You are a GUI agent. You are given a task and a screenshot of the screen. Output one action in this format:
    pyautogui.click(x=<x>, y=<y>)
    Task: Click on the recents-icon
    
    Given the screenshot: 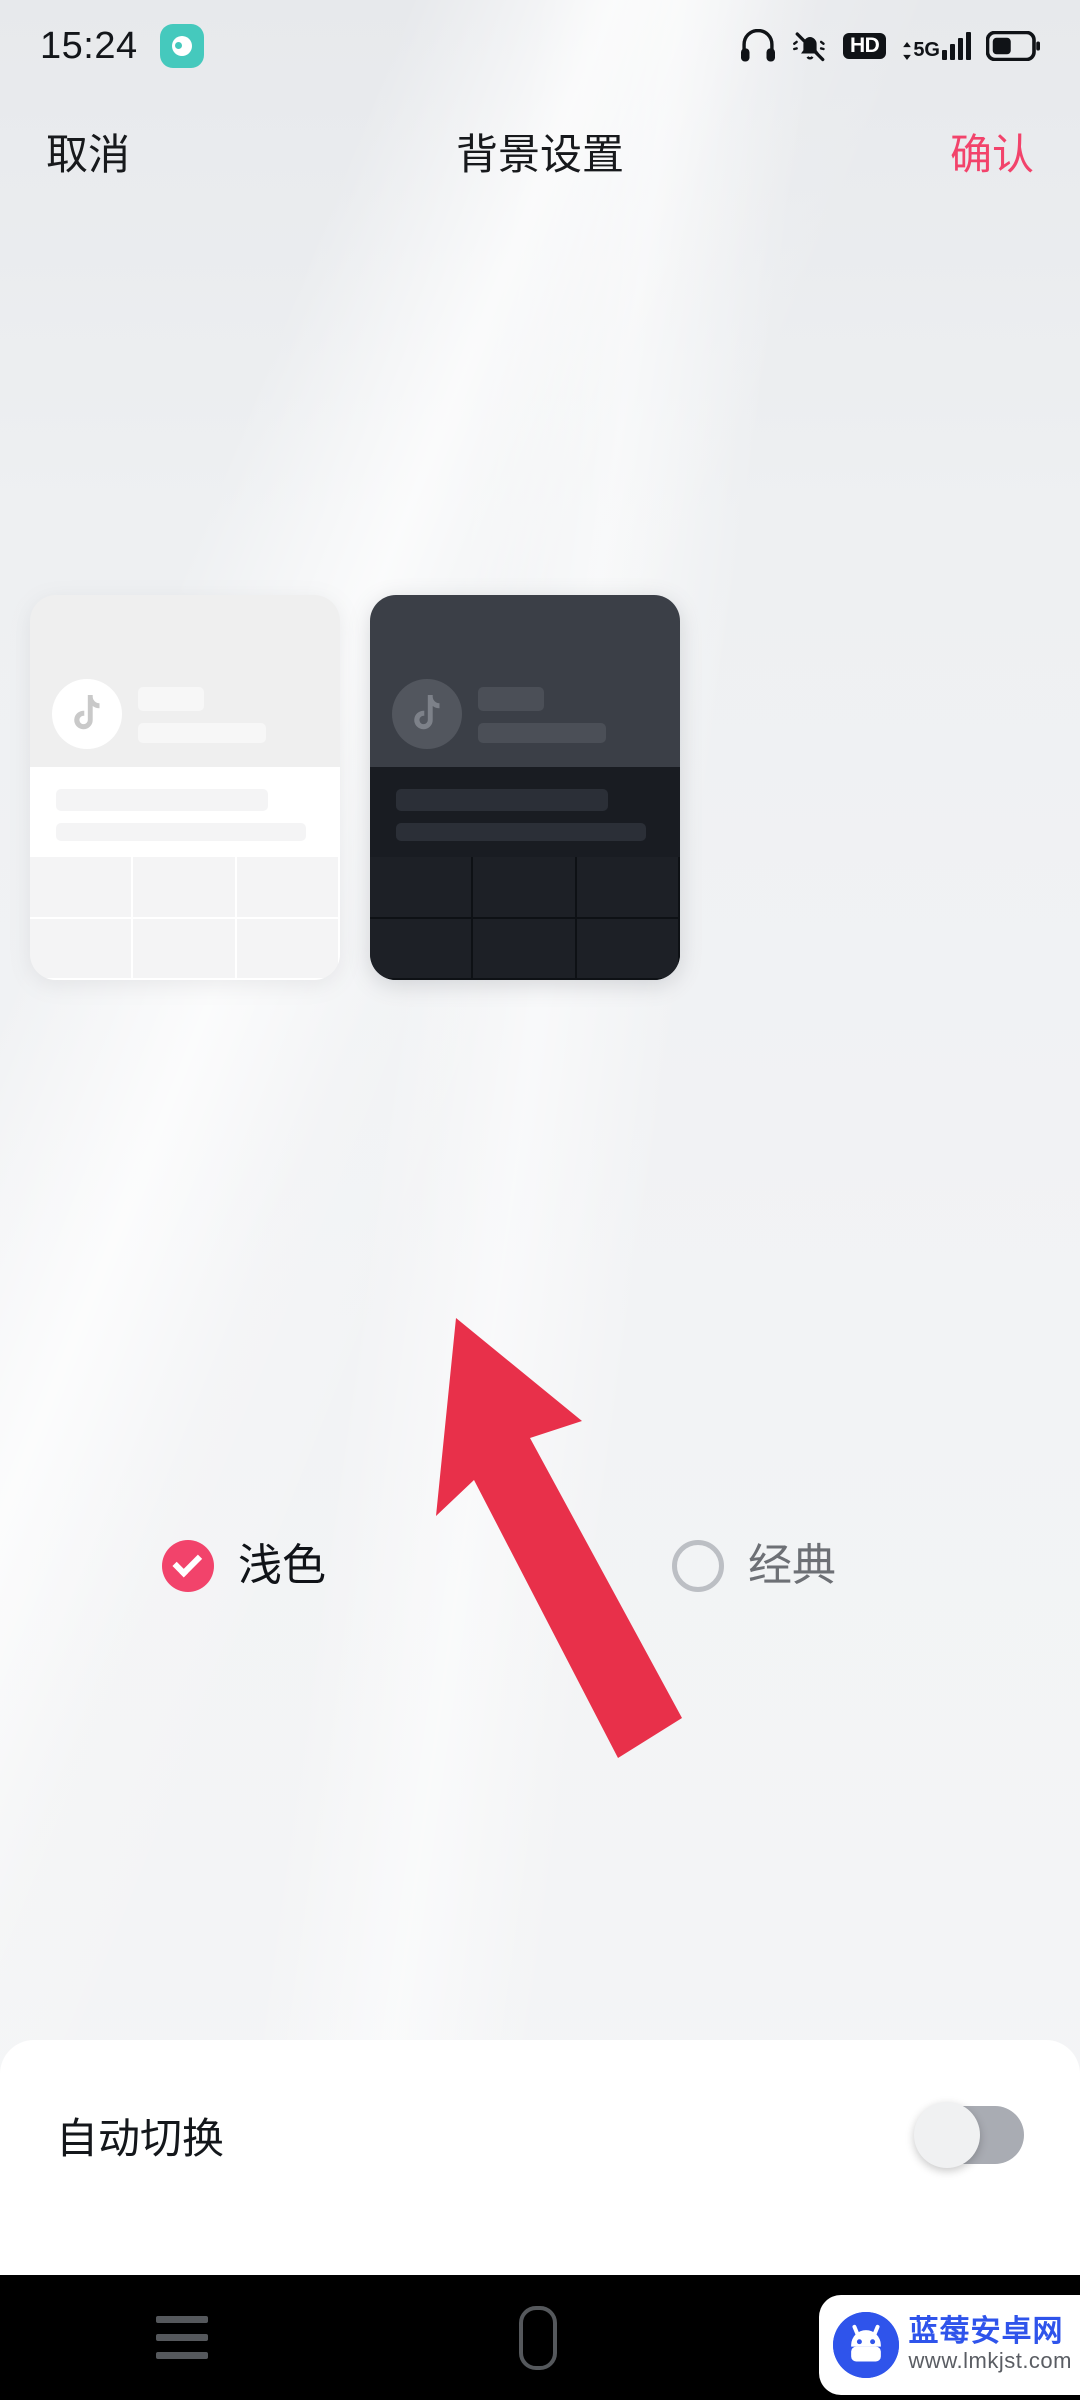 What is the action you would take?
    pyautogui.click(x=181, y=2337)
    